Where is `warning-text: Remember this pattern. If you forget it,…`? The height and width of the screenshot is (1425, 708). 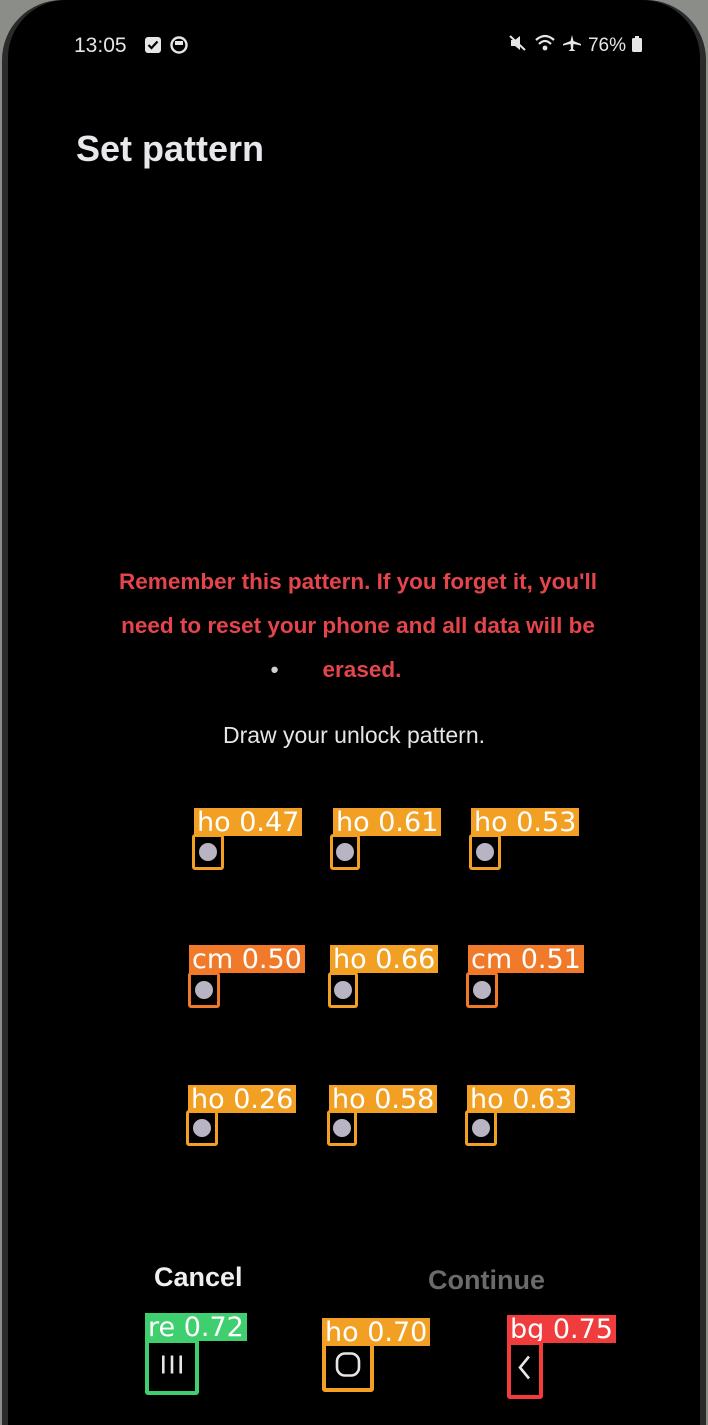
warning-text: Remember this pattern. If you forget it,… is located at coordinates (358, 626).